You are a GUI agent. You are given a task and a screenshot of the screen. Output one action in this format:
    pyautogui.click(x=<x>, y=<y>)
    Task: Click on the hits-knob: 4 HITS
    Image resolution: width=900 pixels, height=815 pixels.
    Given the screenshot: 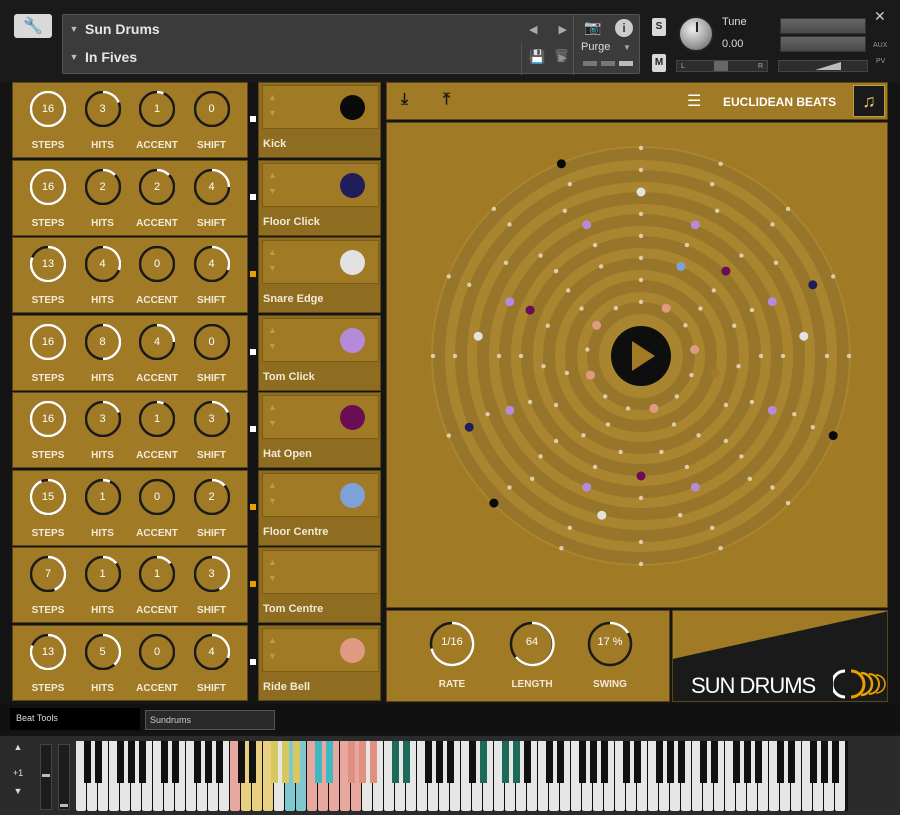 What is the action you would take?
    pyautogui.click(x=103, y=276)
    